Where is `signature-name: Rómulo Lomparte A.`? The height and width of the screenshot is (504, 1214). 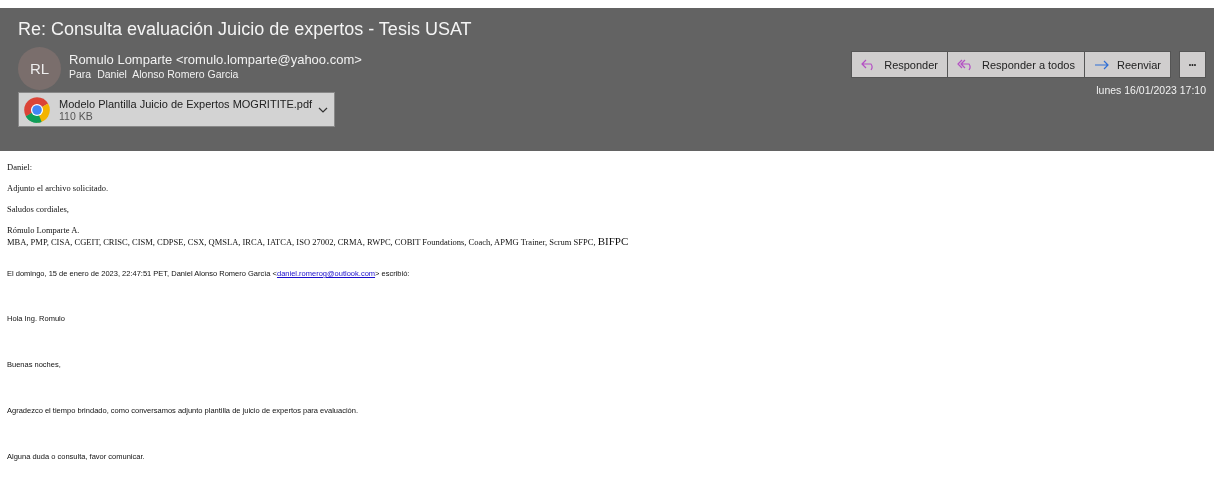 signature-name: Rómulo Lomparte A. is located at coordinates (44, 230).